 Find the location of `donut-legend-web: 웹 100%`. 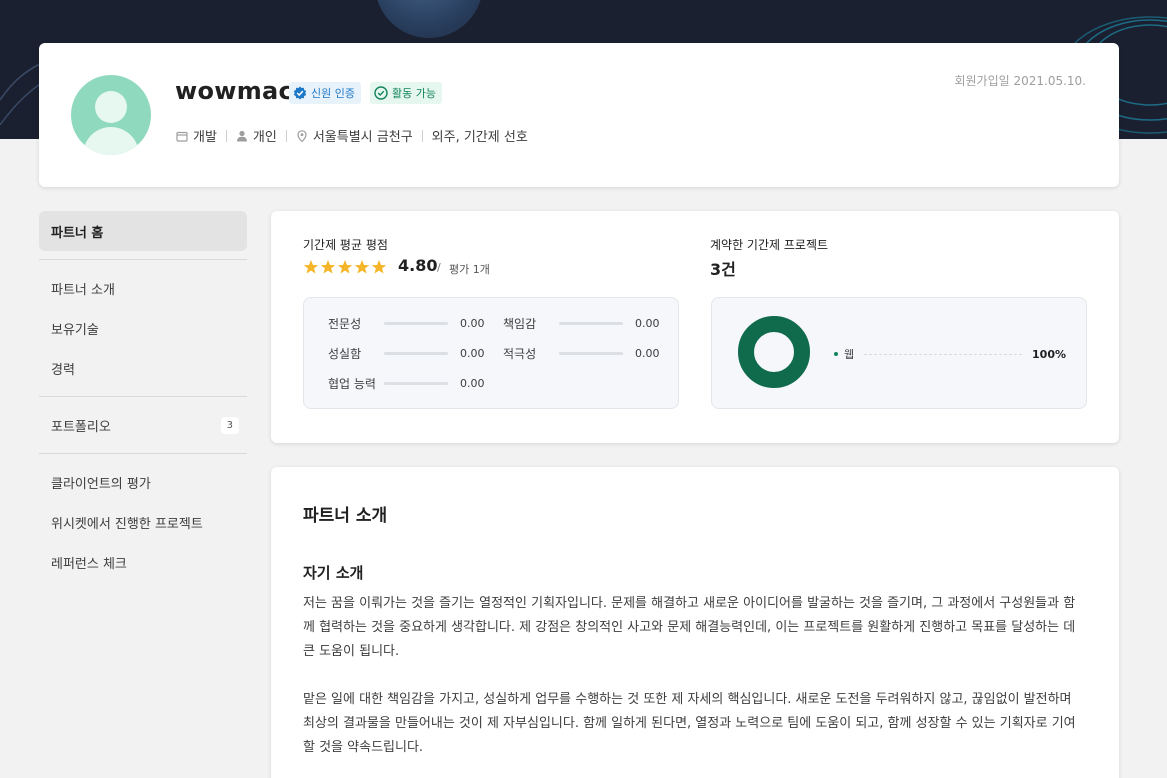

donut-legend-web: 웹 100% is located at coordinates (950, 354).